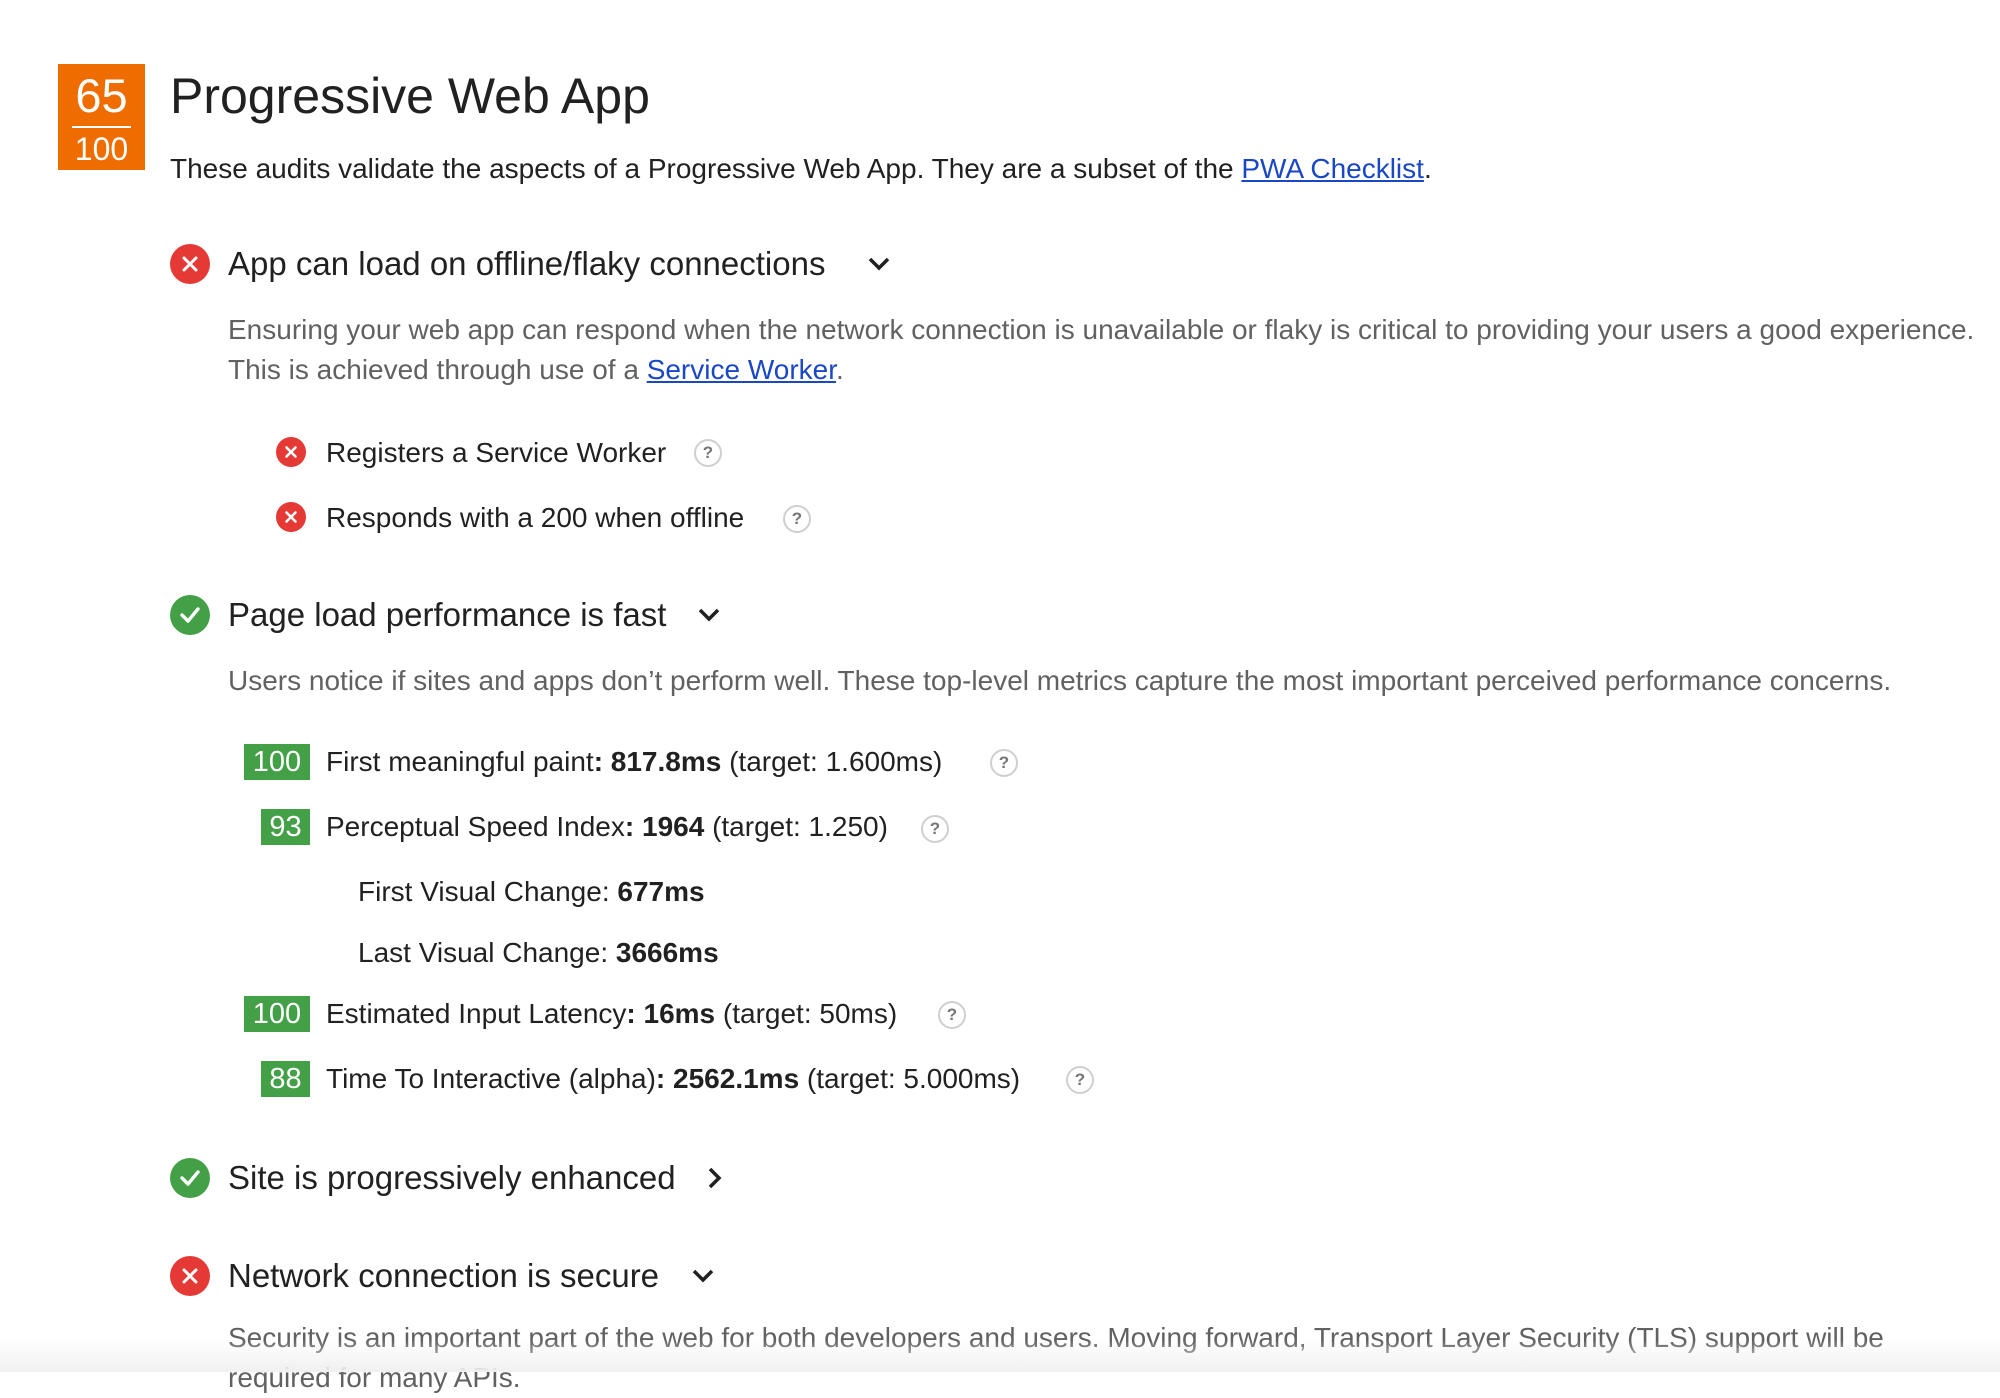 This screenshot has height=1398, width=2000. I want to click on metric-value: : 16ms, so click(671, 1013).